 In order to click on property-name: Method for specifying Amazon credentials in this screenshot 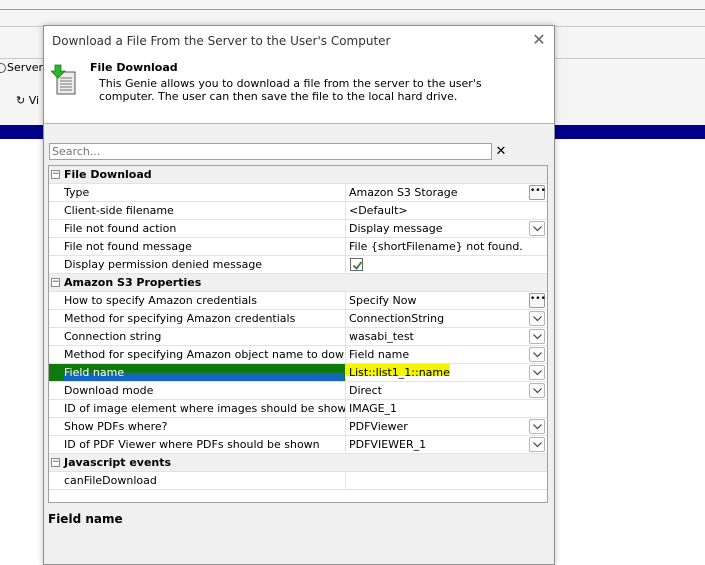, I will do `click(197, 318)`.